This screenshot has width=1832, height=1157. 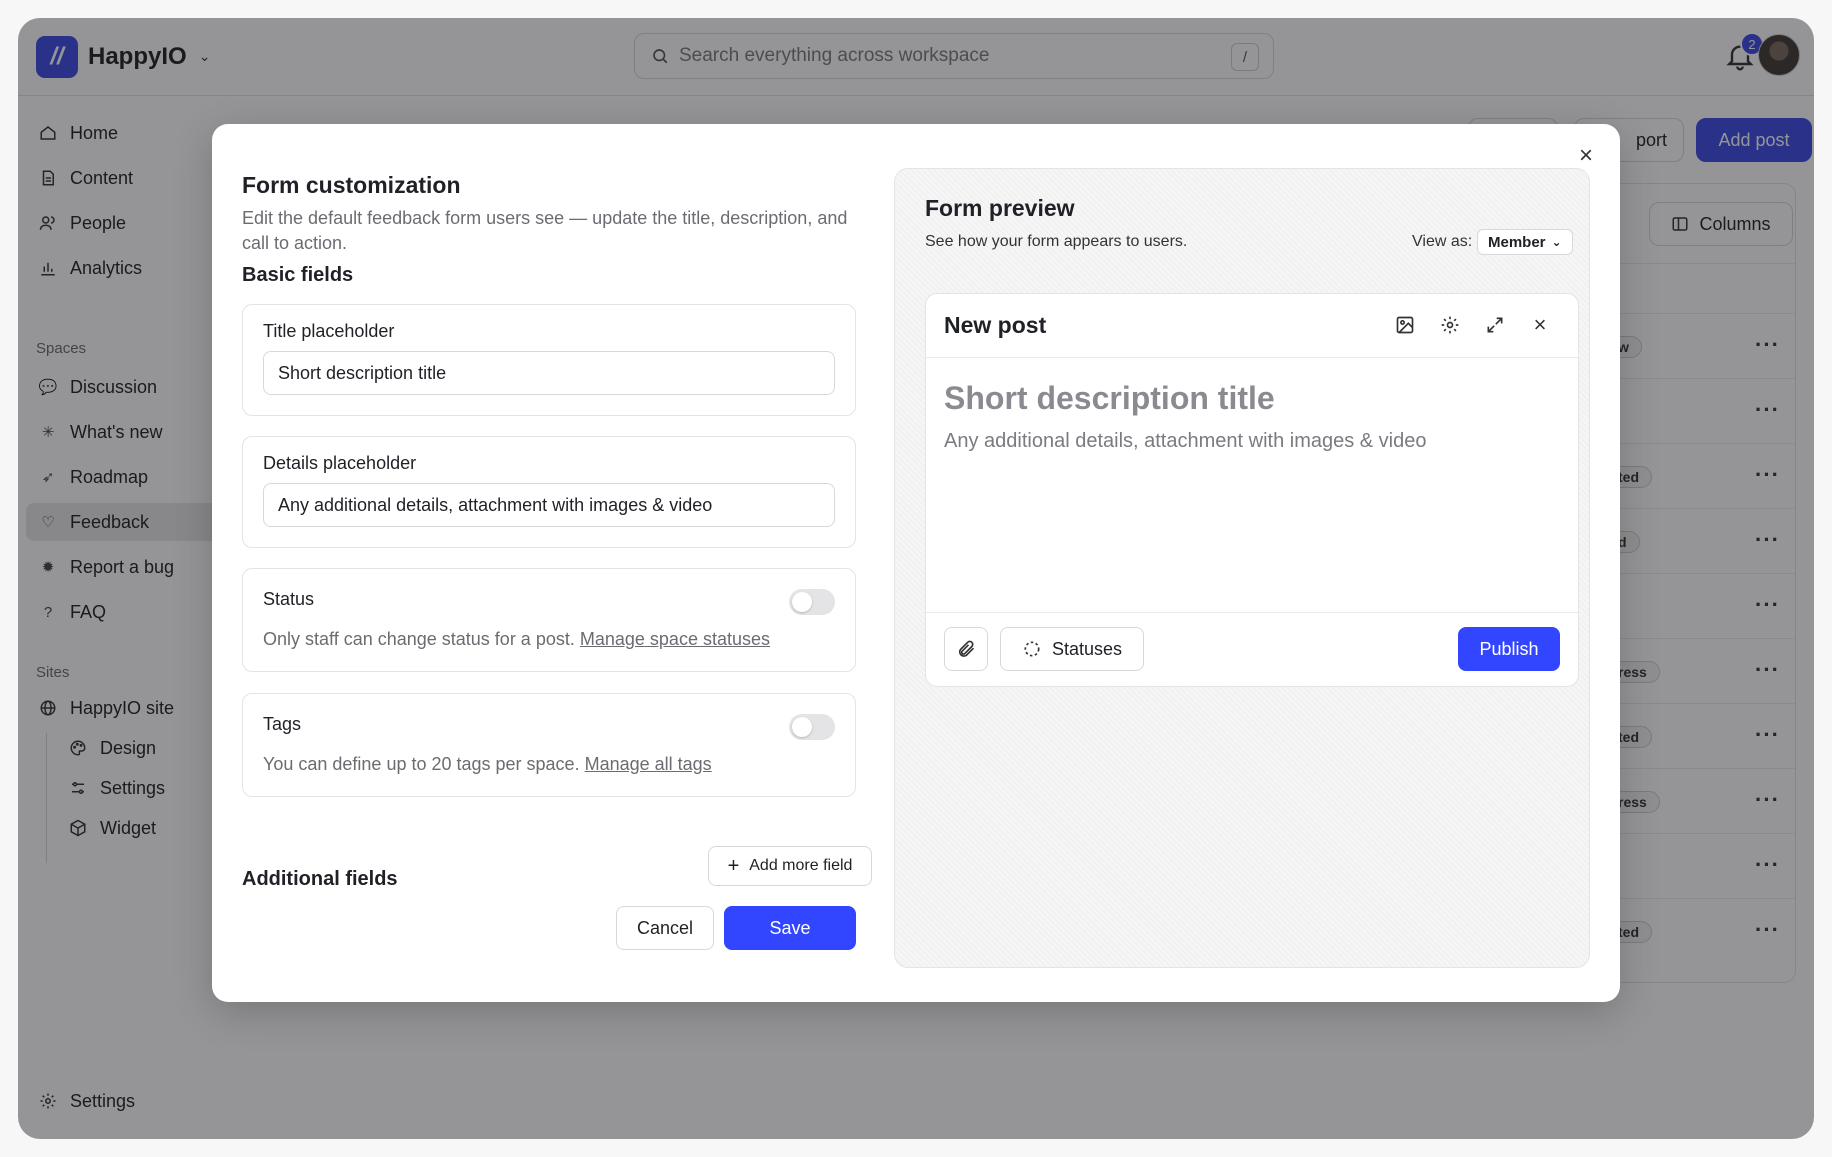 What do you see at coordinates (320, 879) in the screenshot?
I see `additional-fields-heading: Additional fields` at bounding box center [320, 879].